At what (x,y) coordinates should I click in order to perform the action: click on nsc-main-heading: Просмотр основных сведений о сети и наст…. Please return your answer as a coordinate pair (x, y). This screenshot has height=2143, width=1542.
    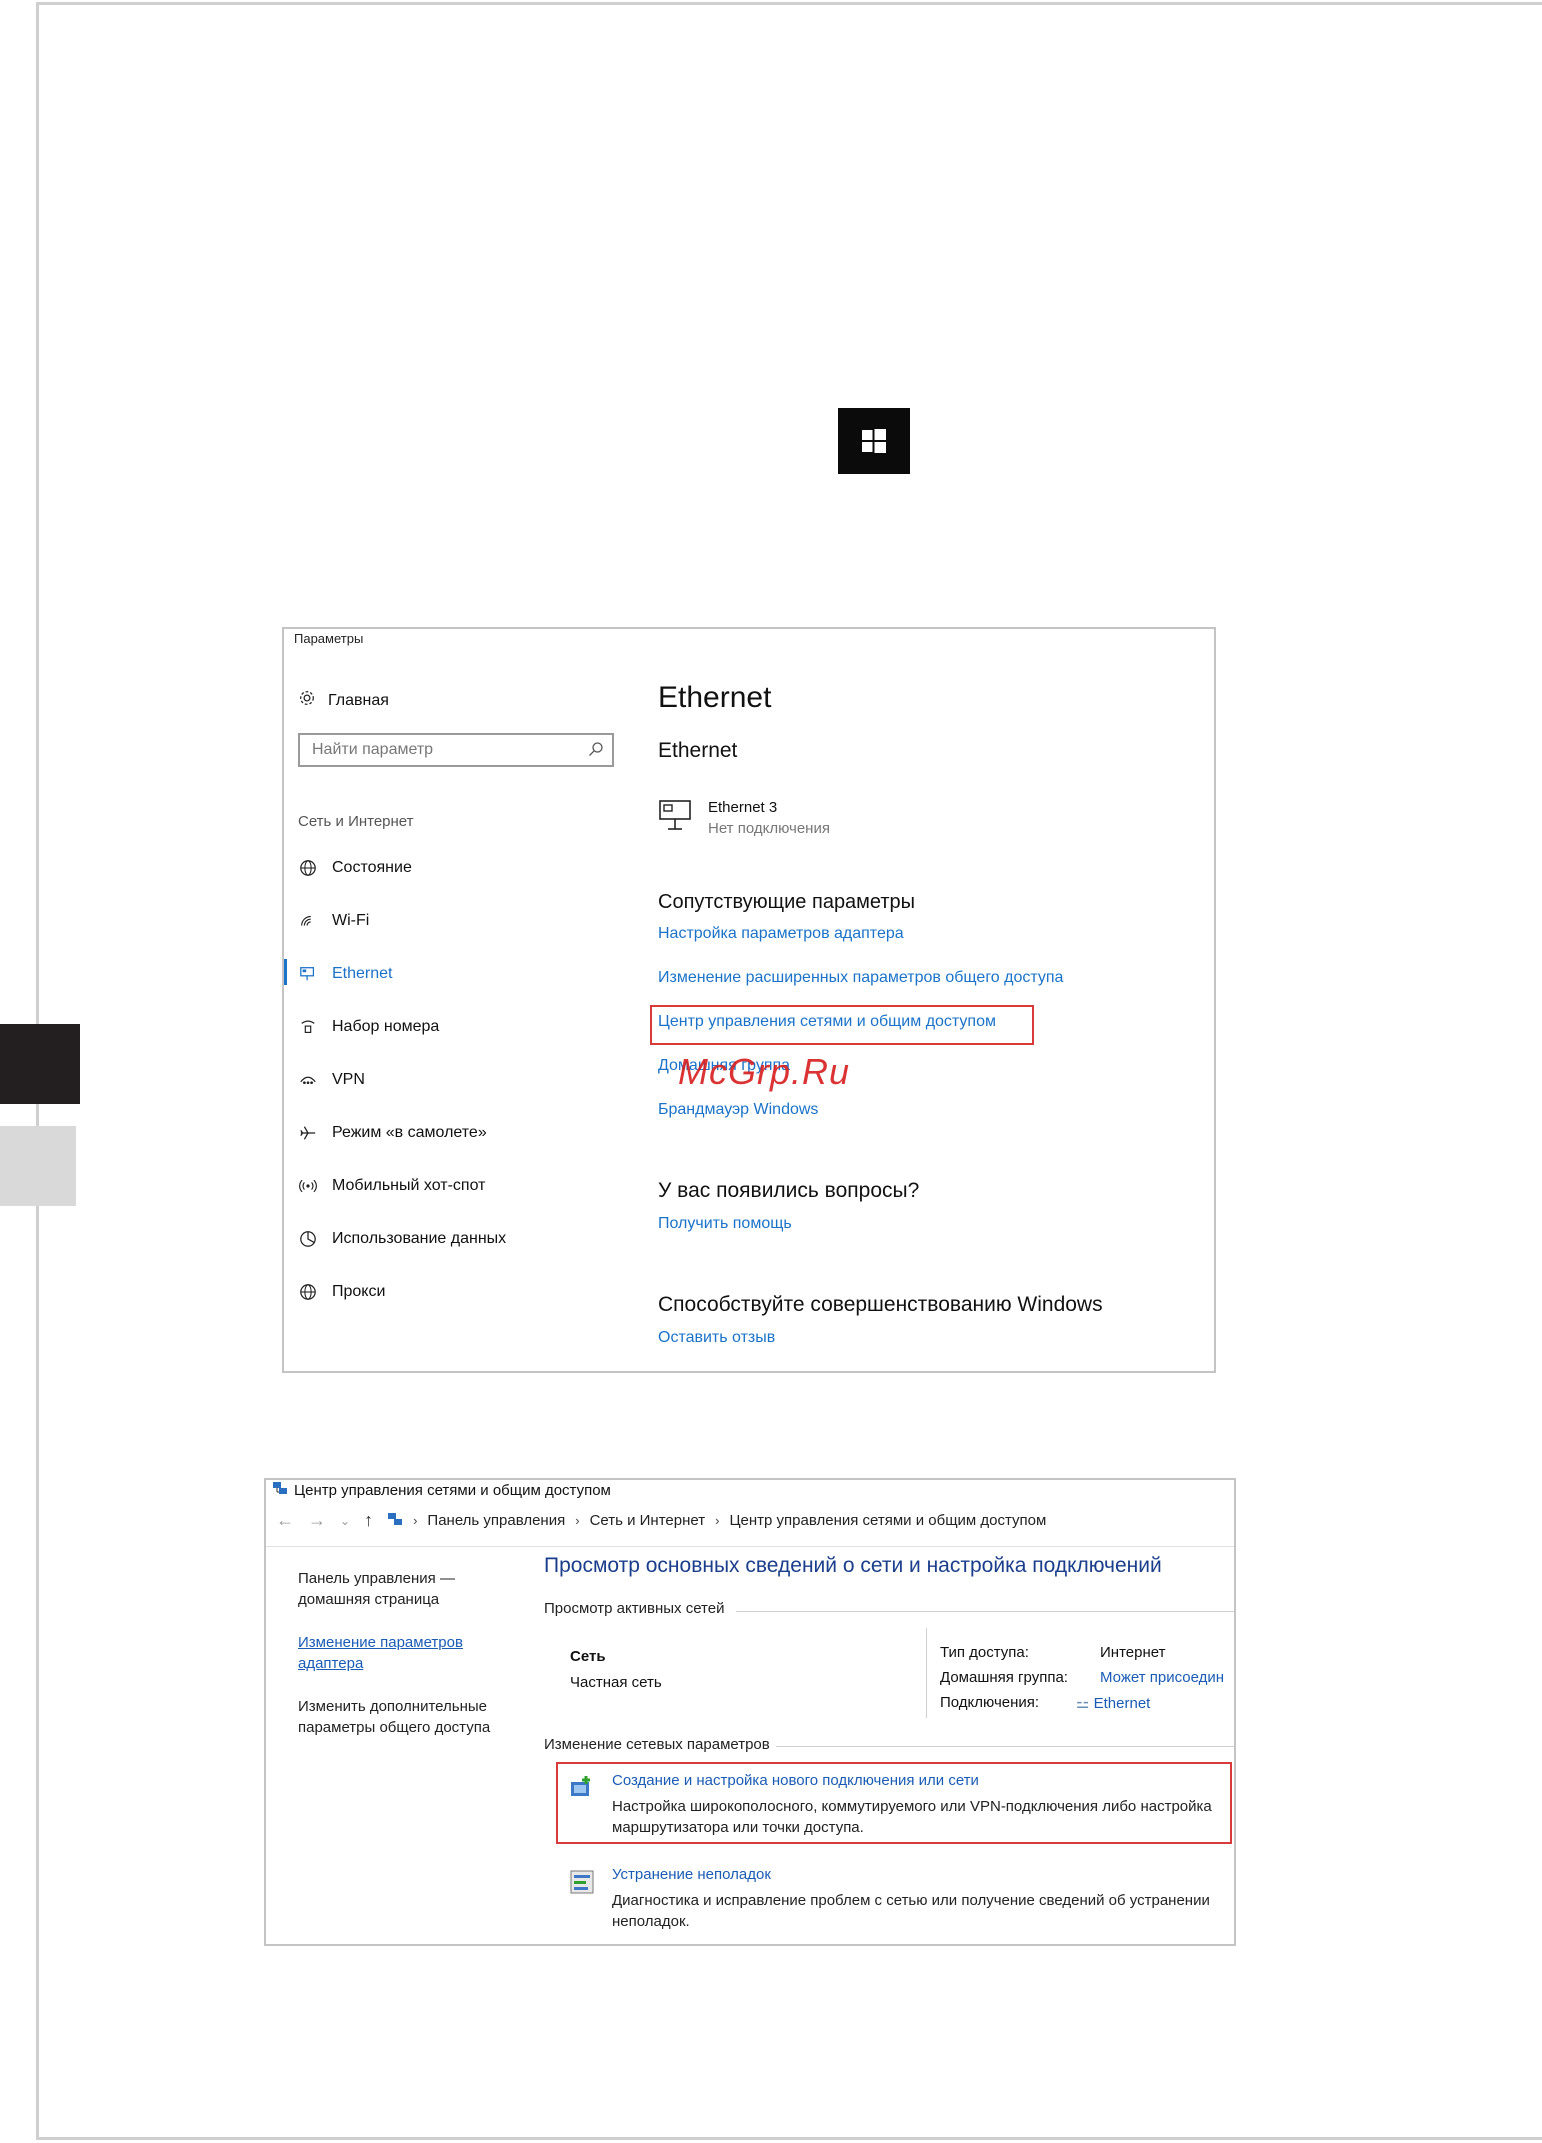
    Looking at the image, I should click on (853, 1565).